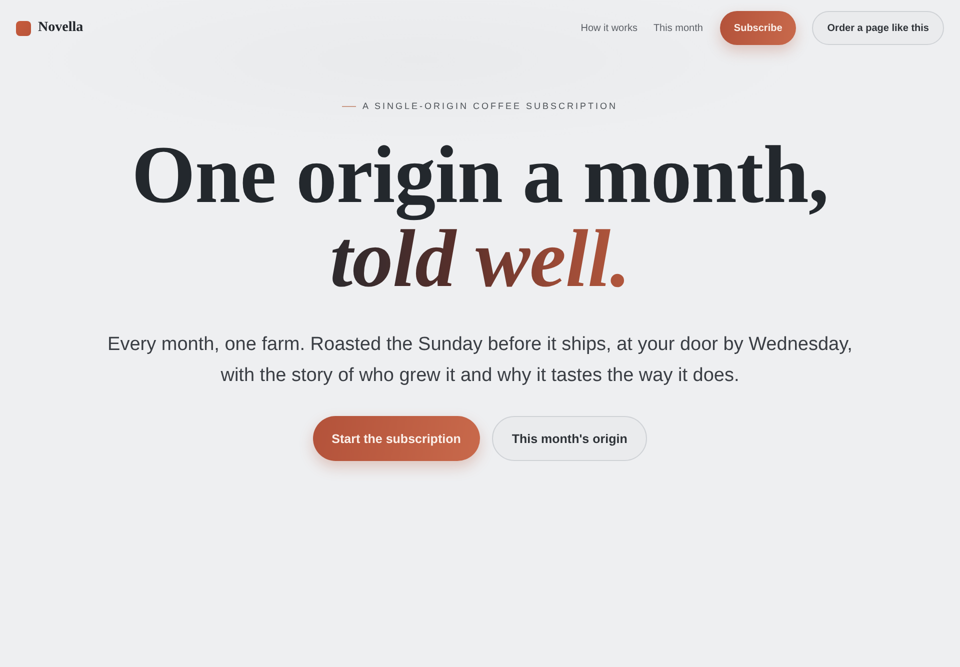 The height and width of the screenshot is (667, 960). I want to click on nav-link: This month, so click(678, 28).